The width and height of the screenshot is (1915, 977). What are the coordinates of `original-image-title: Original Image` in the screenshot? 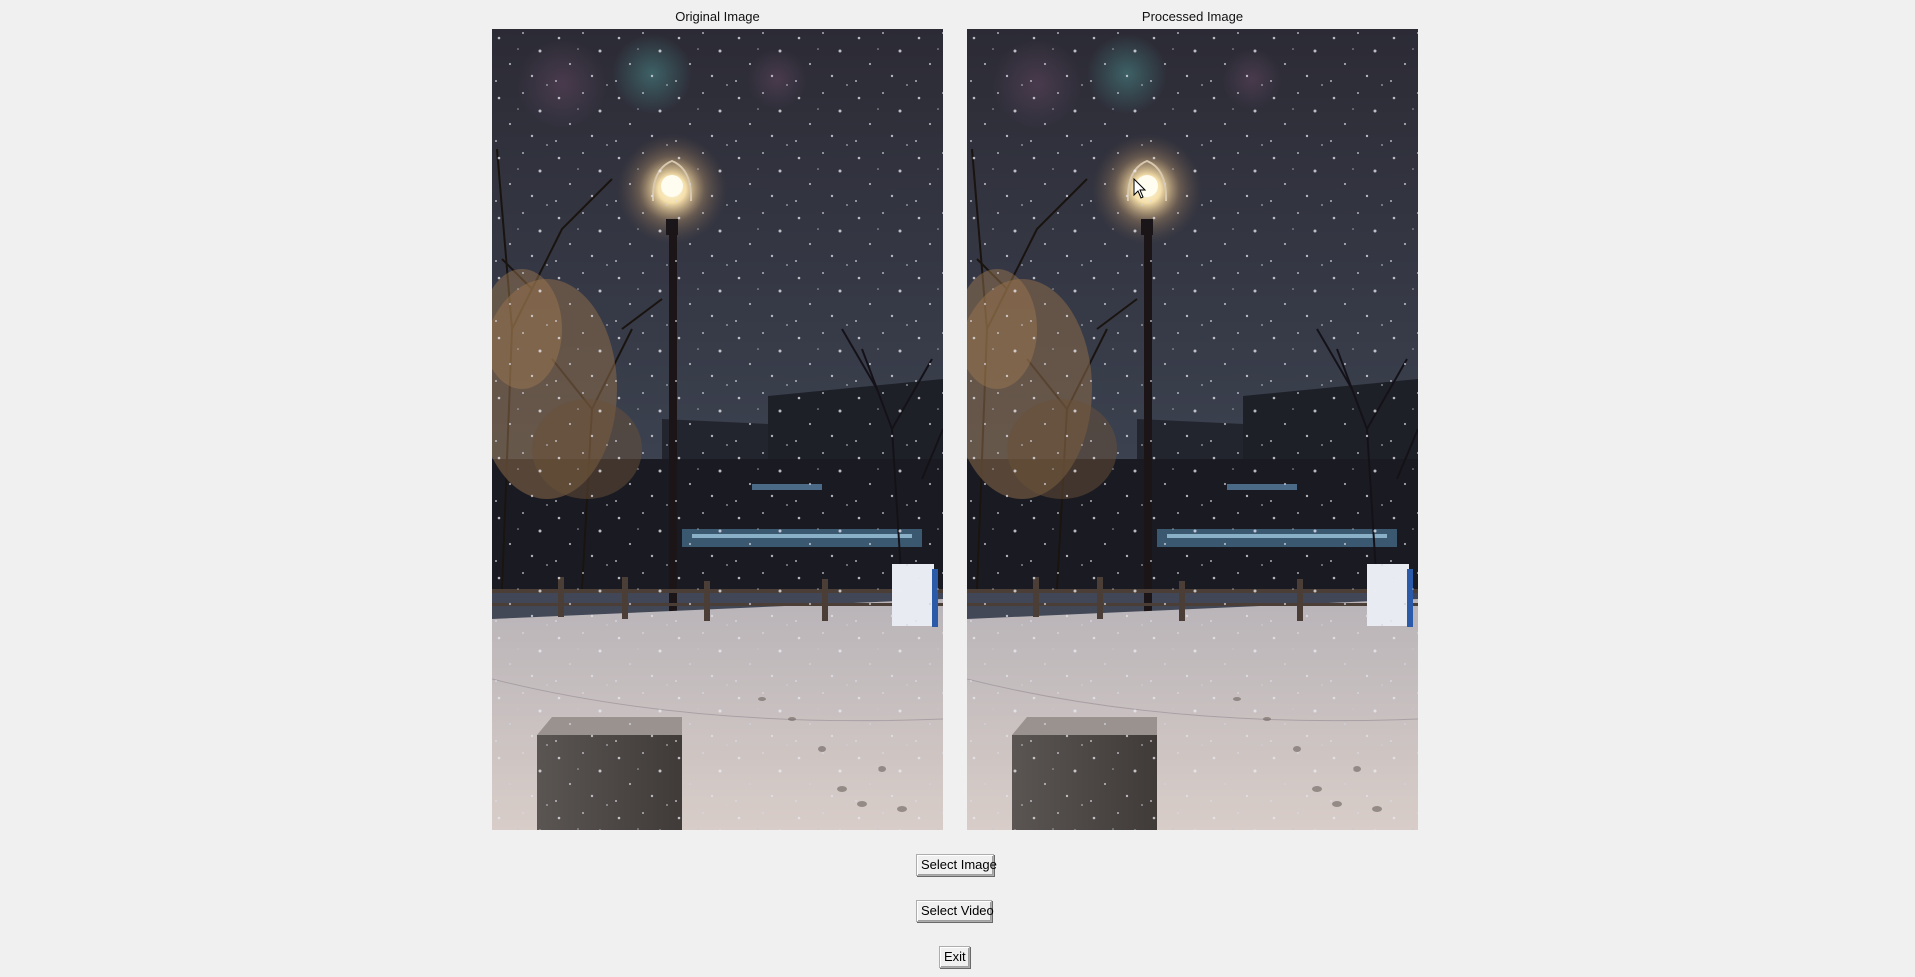 It's located at (717, 16).